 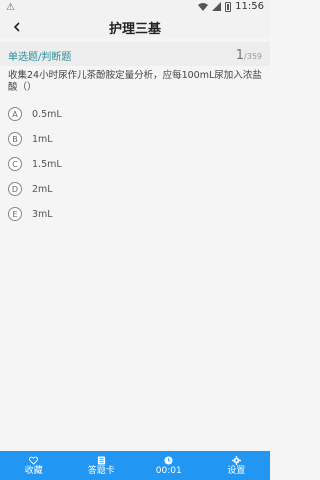 What do you see at coordinates (10, 7) in the screenshot?
I see `alert-icon: ⚠` at bounding box center [10, 7].